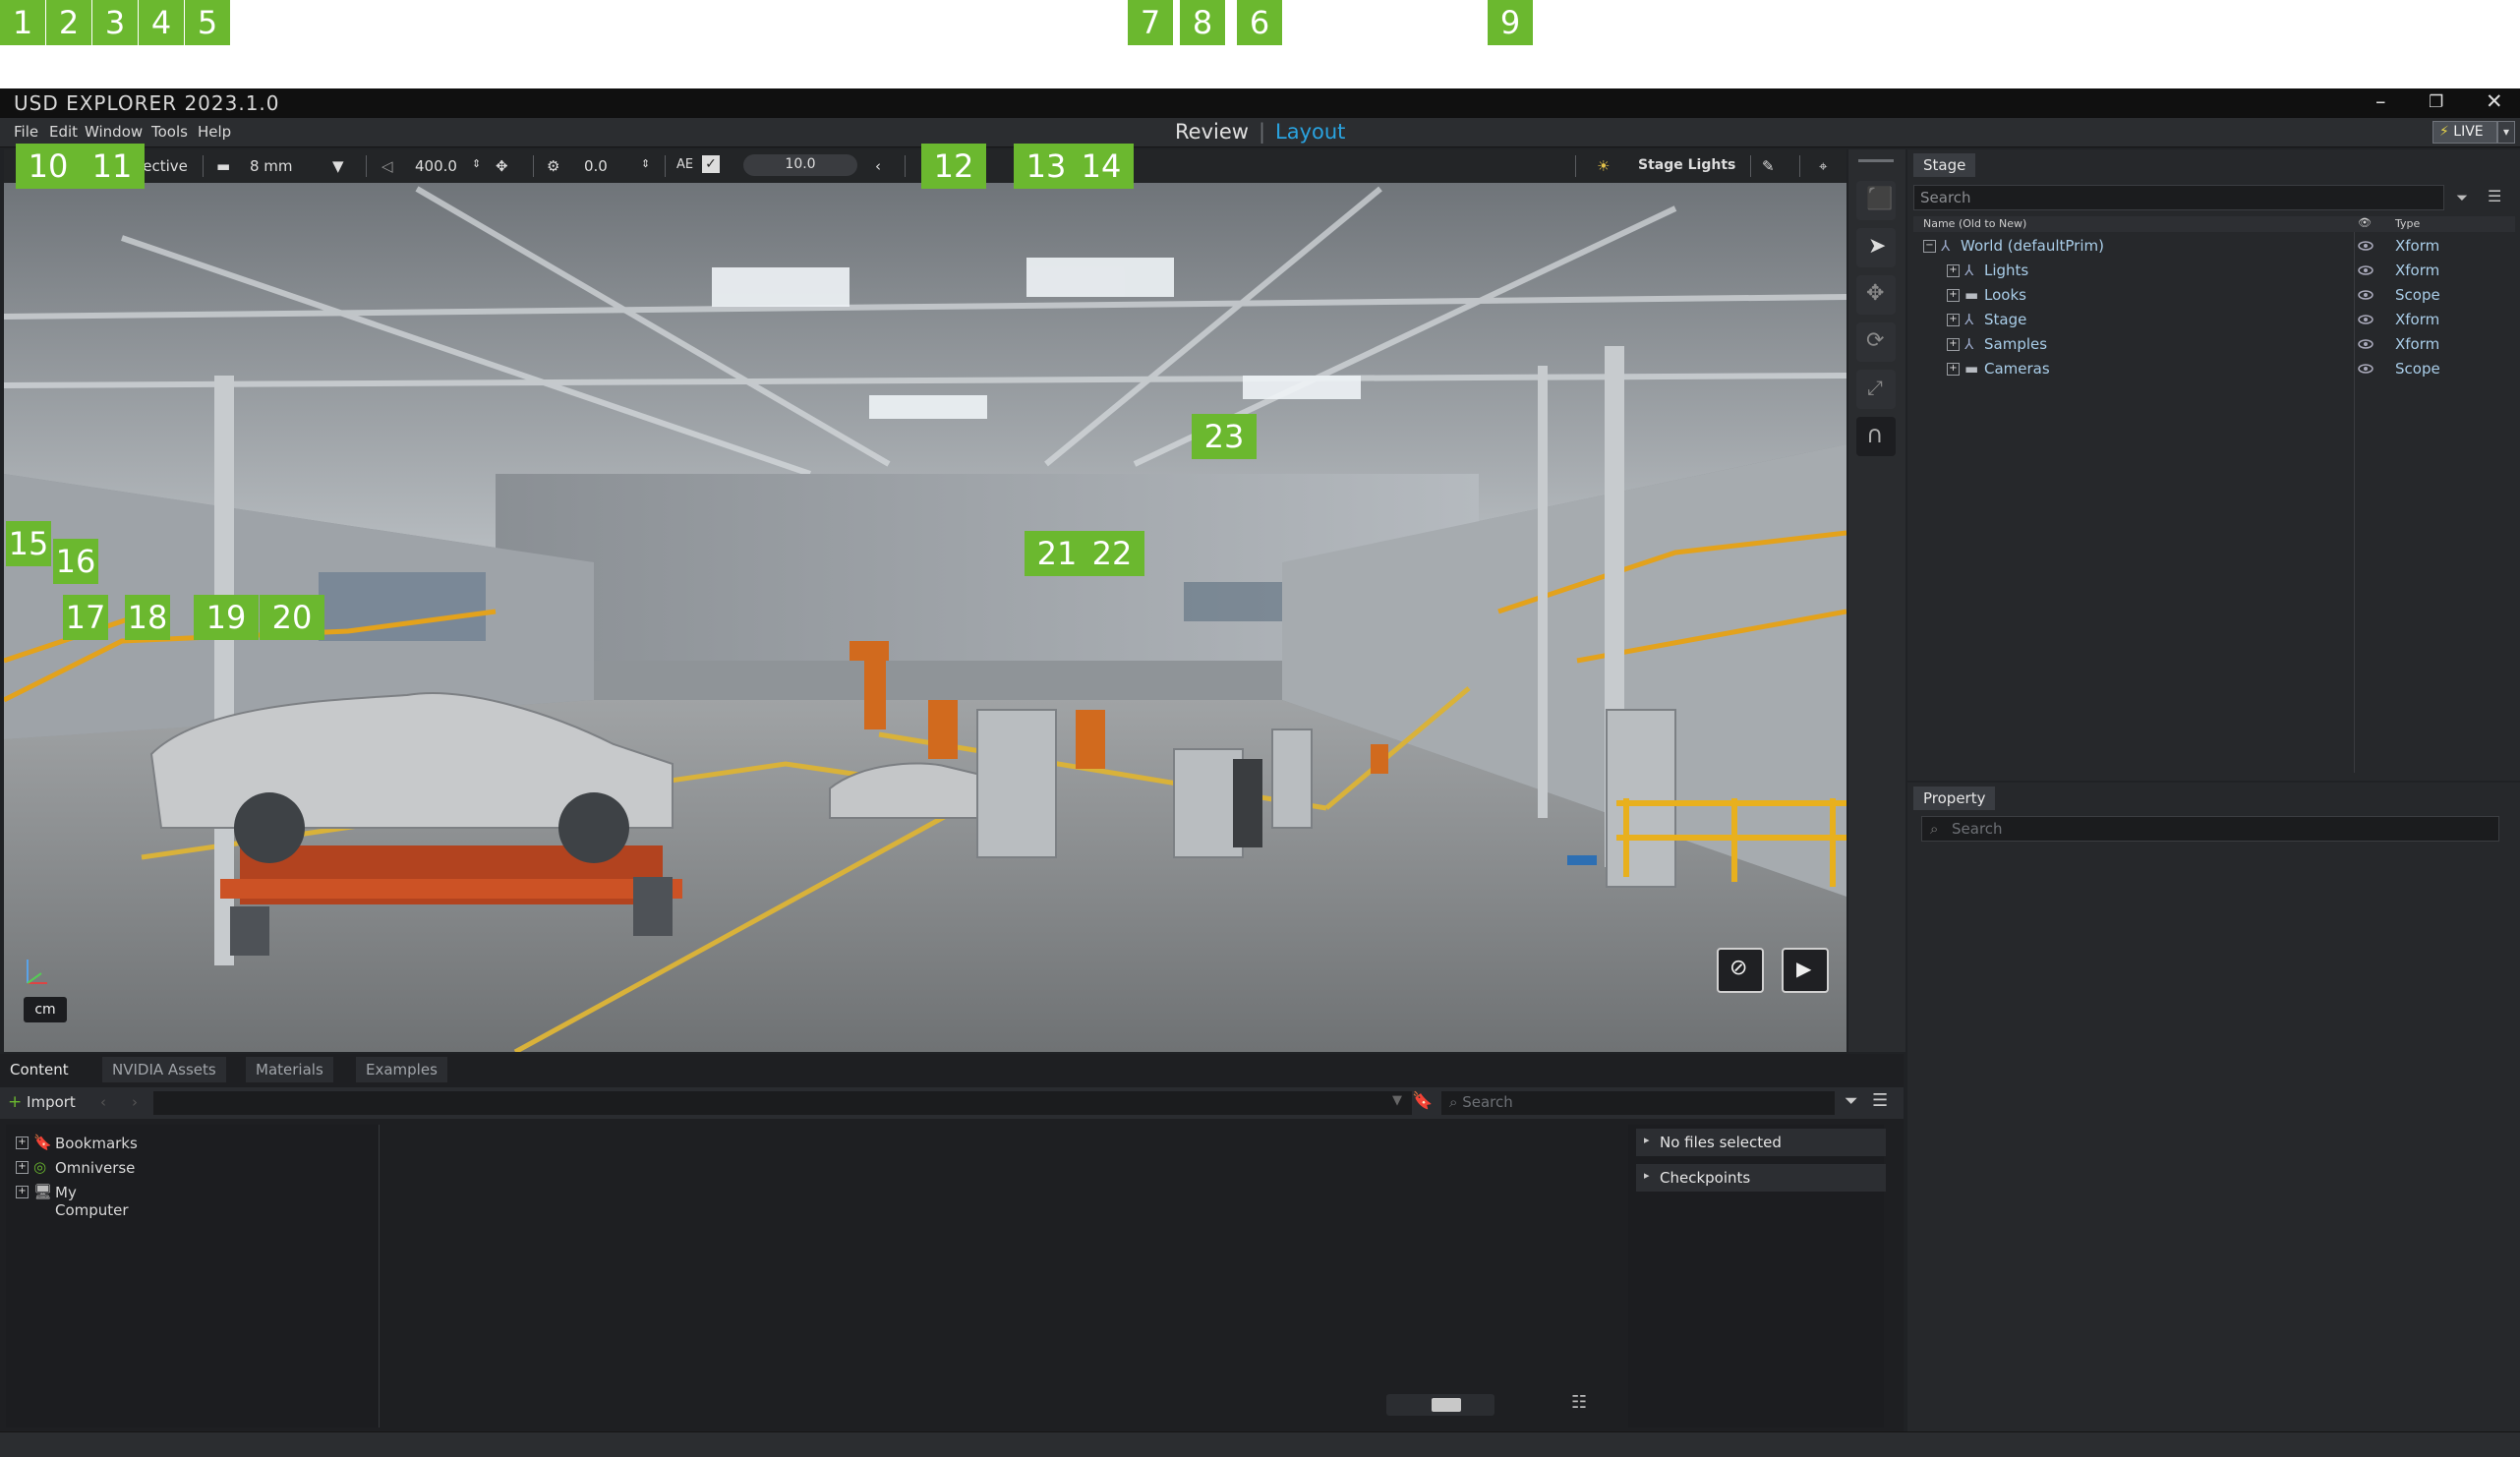  What do you see at coordinates (1823, 166) in the screenshot?
I see `waypoint-pin-icon: ⌖` at bounding box center [1823, 166].